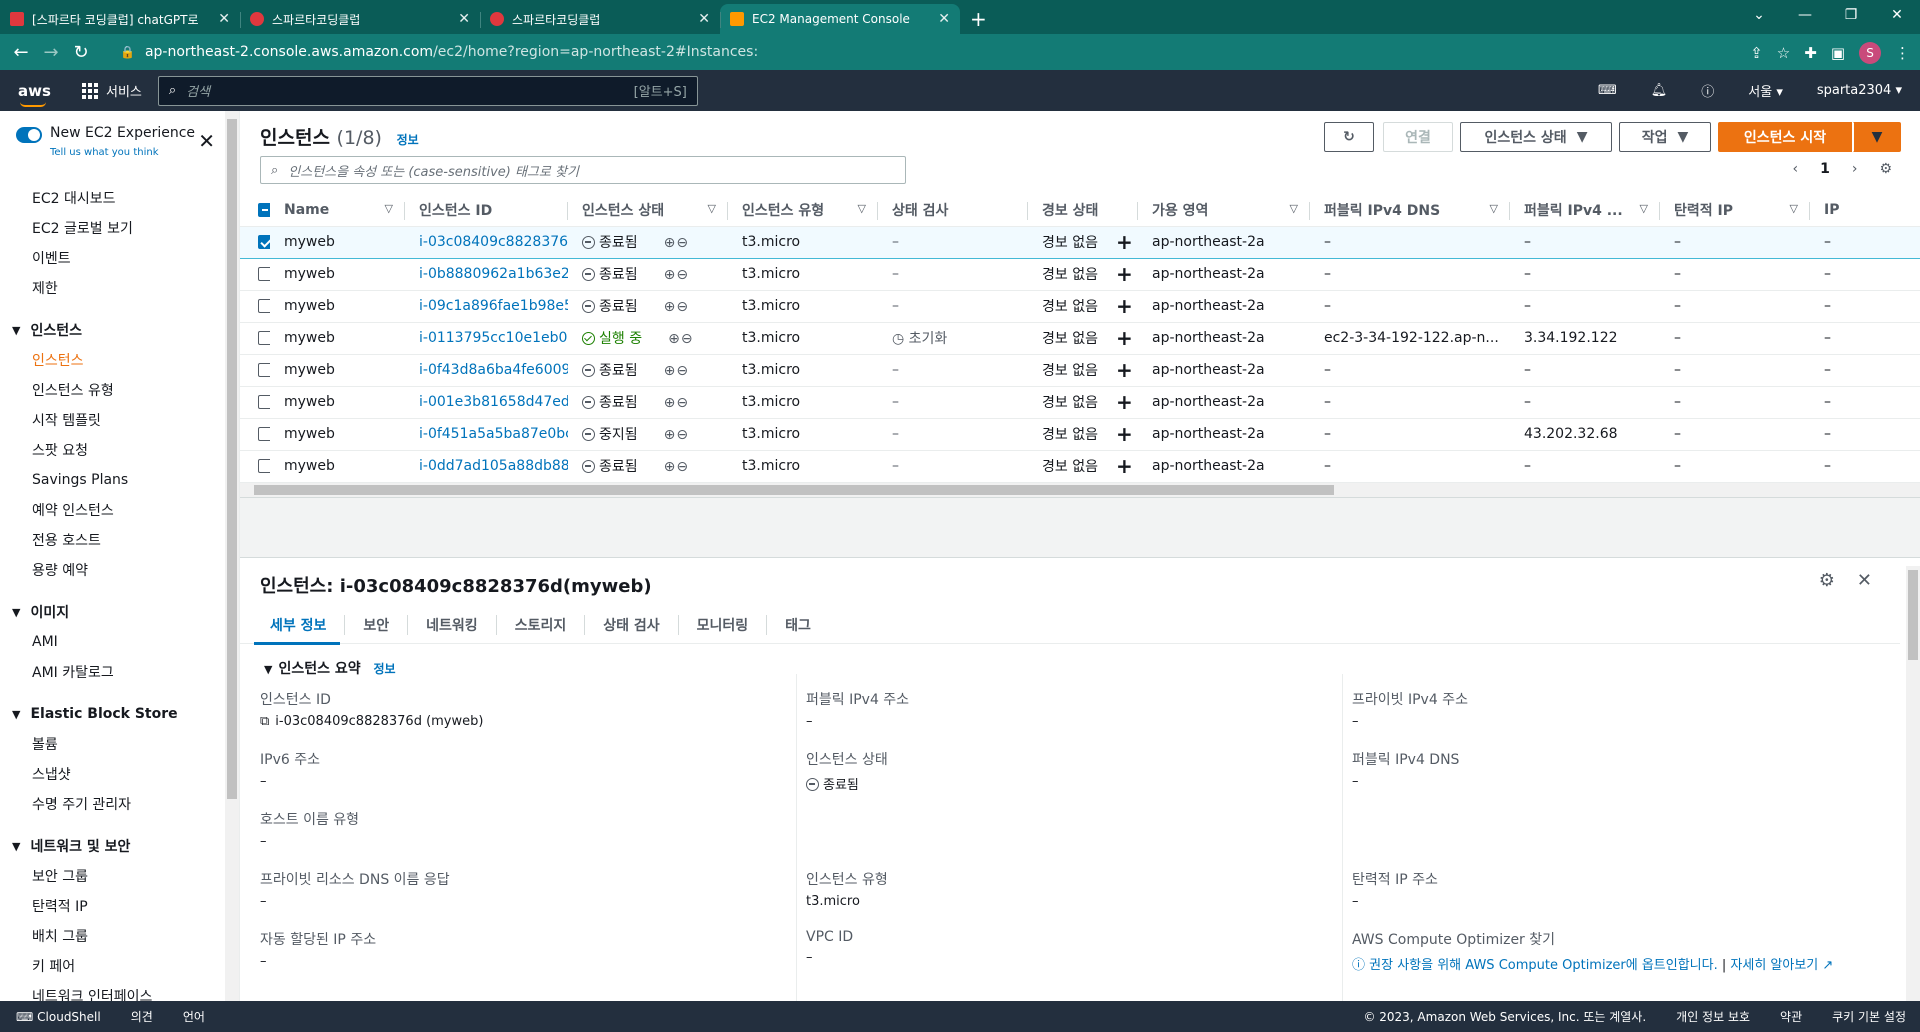 Image resolution: width=1920 pixels, height=1032 pixels. What do you see at coordinates (104, 152) in the screenshot?
I see `feedback-link: Tell us what you think` at bounding box center [104, 152].